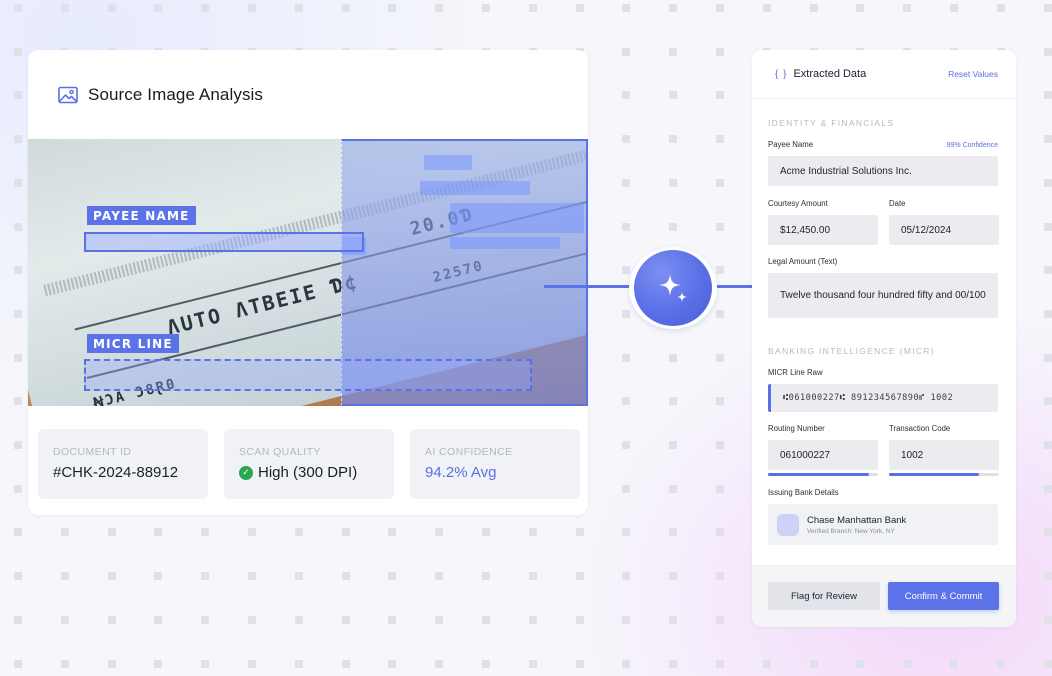 Image resolution: width=1052 pixels, height=676 pixels. Describe the element at coordinates (973, 74) in the screenshot. I see `reset-values-link: Reset Values` at that location.